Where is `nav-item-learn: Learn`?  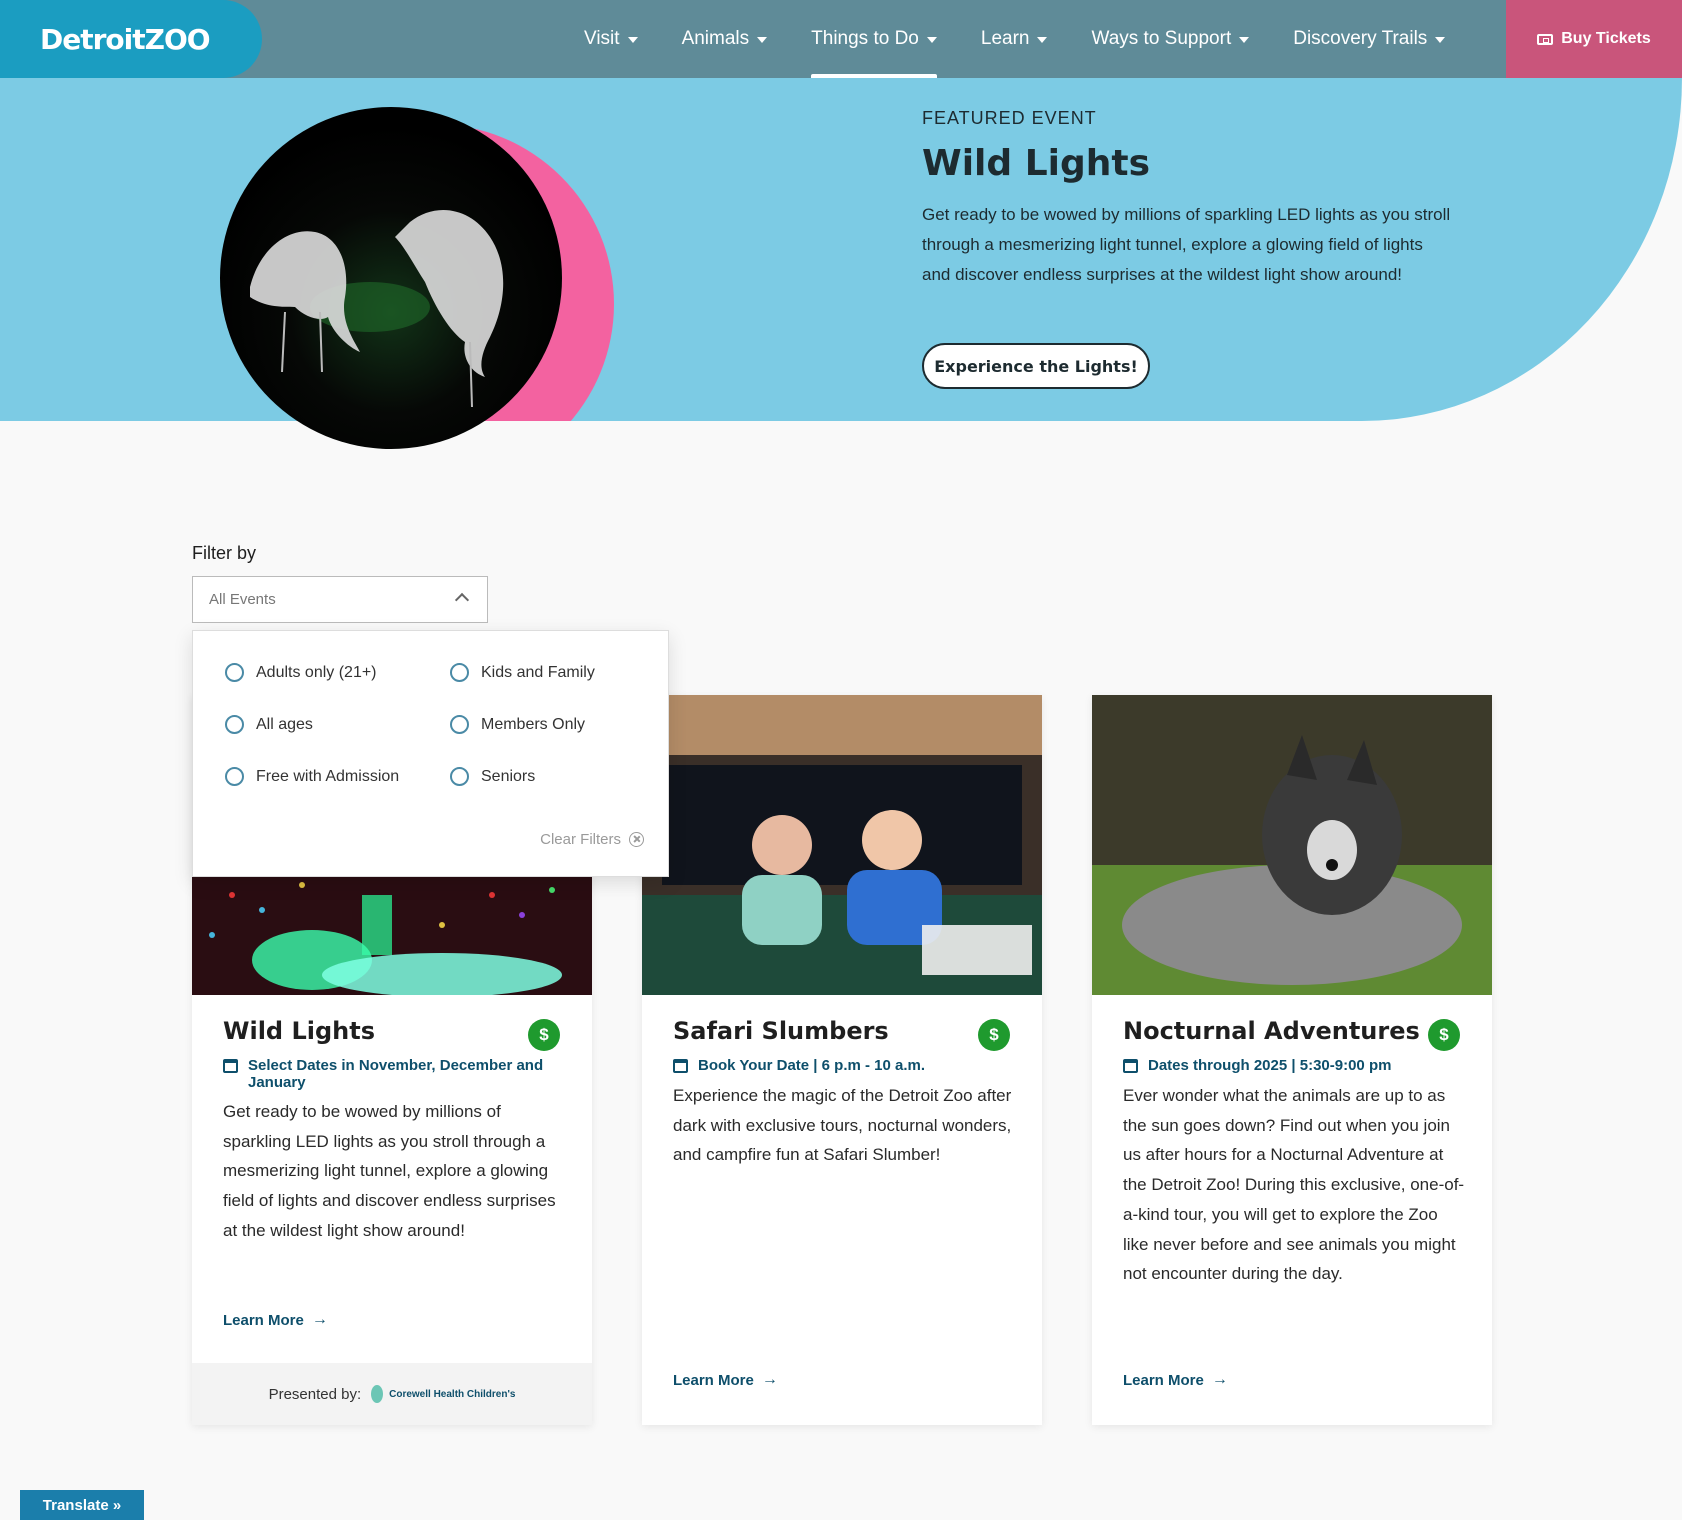 nav-item-learn: Learn is located at coordinates (1014, 39).